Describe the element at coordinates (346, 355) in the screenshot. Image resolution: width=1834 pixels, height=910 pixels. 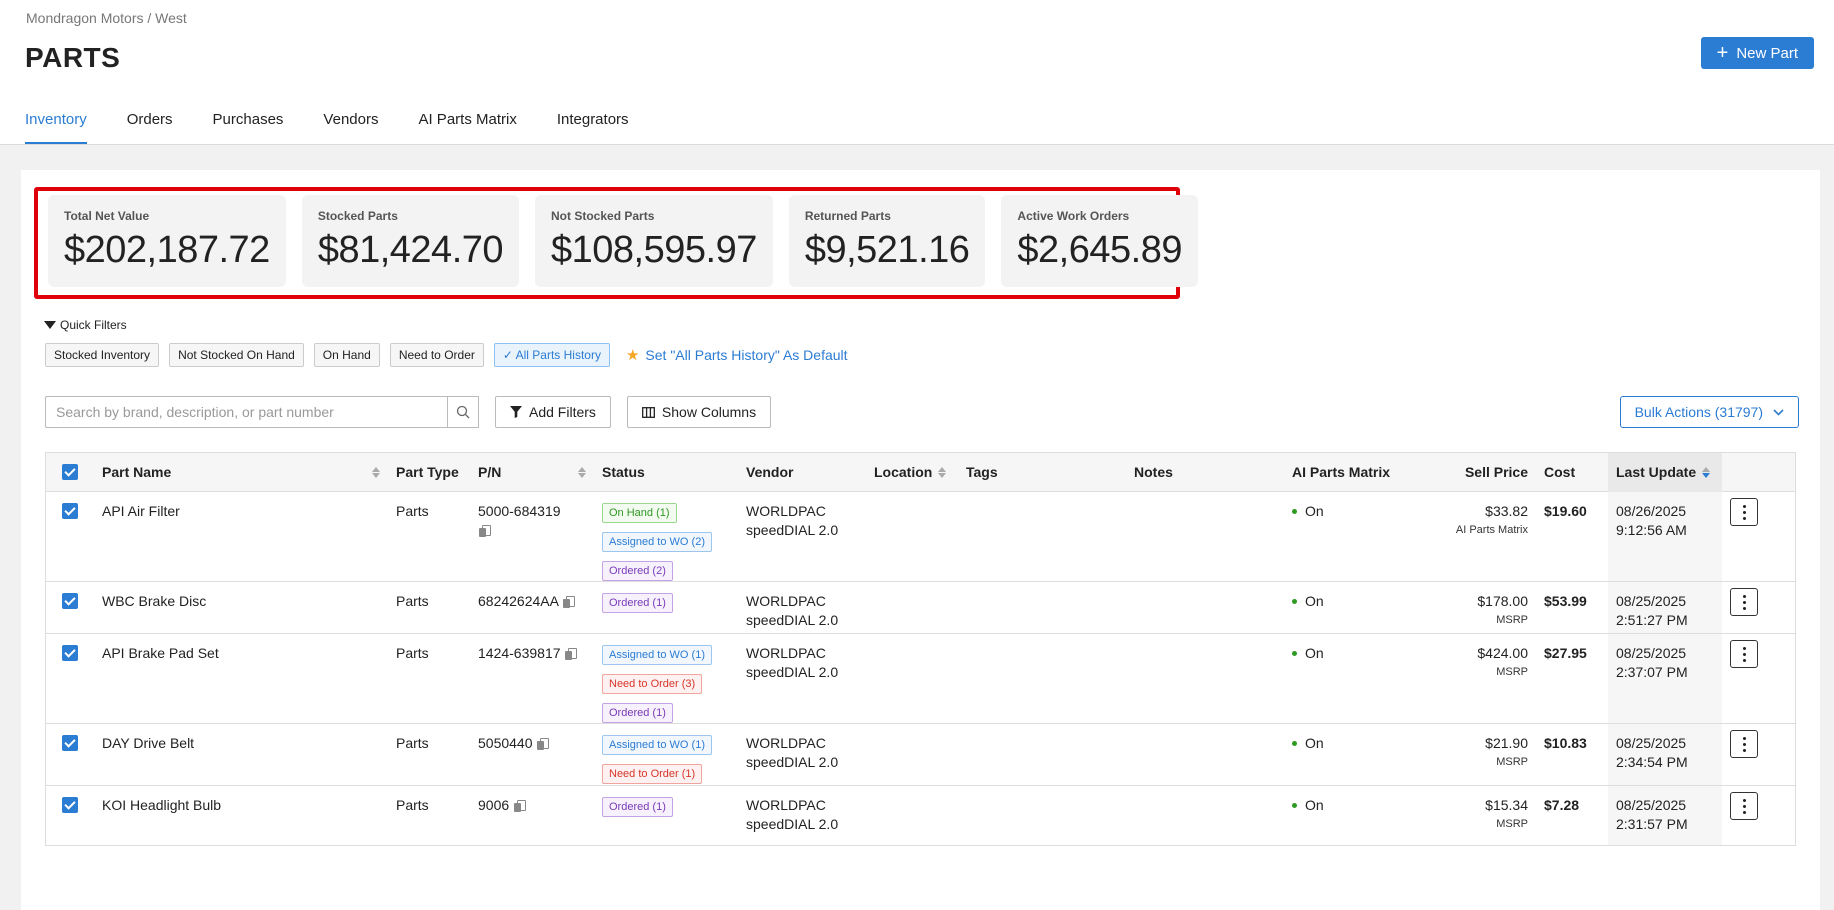
I see `chip-on-hand: On Hand` at that location.